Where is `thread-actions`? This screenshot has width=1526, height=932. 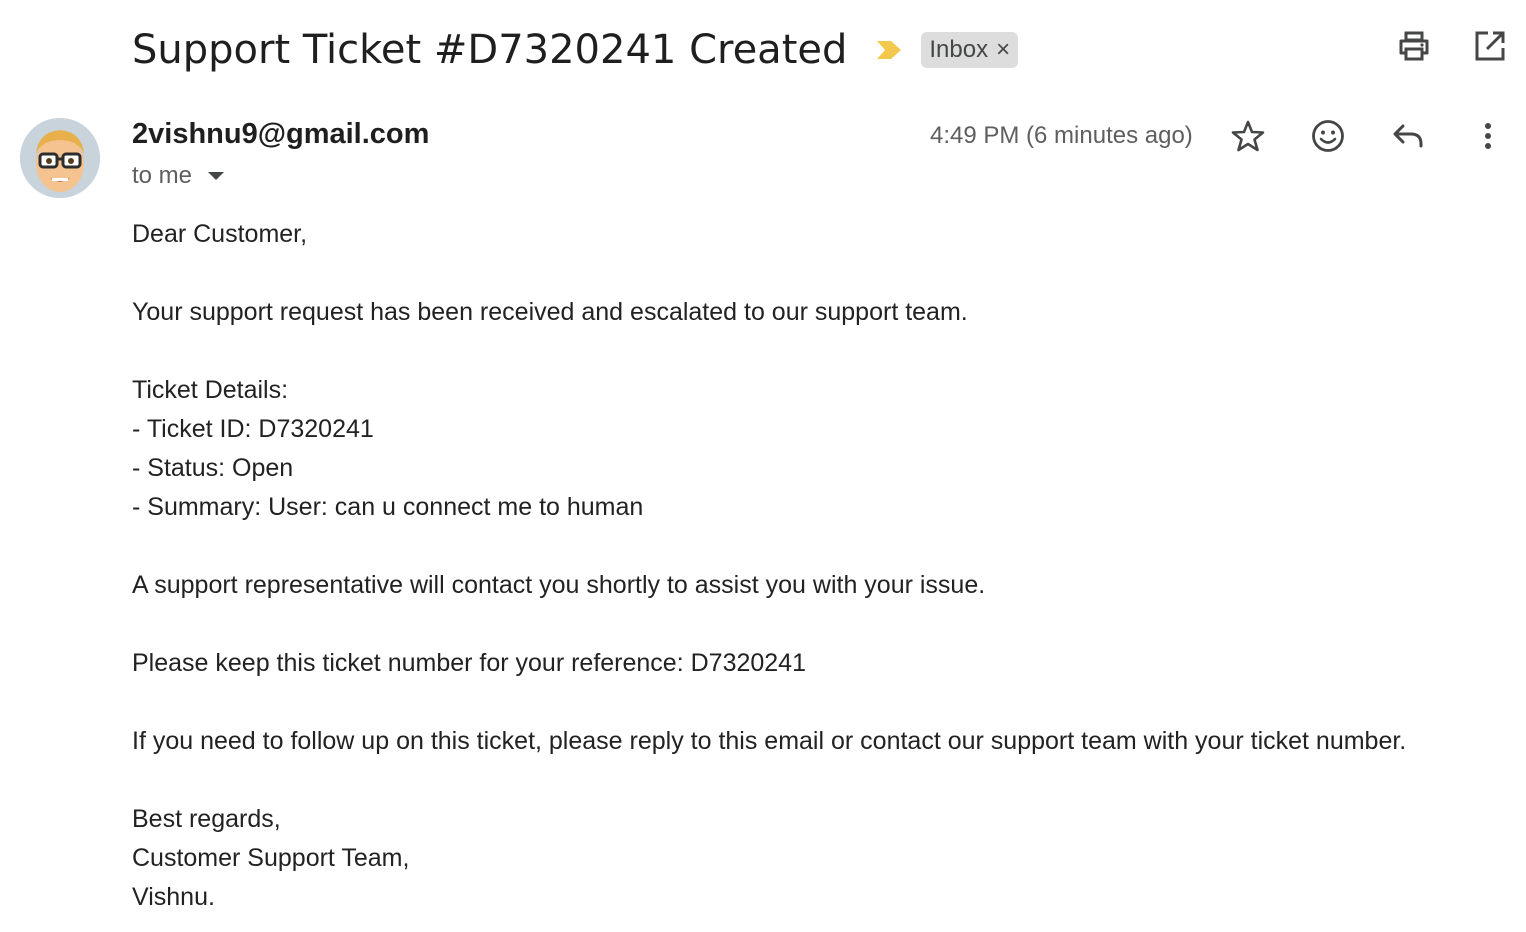 thread-actions is located at coordinates (1452, 46).